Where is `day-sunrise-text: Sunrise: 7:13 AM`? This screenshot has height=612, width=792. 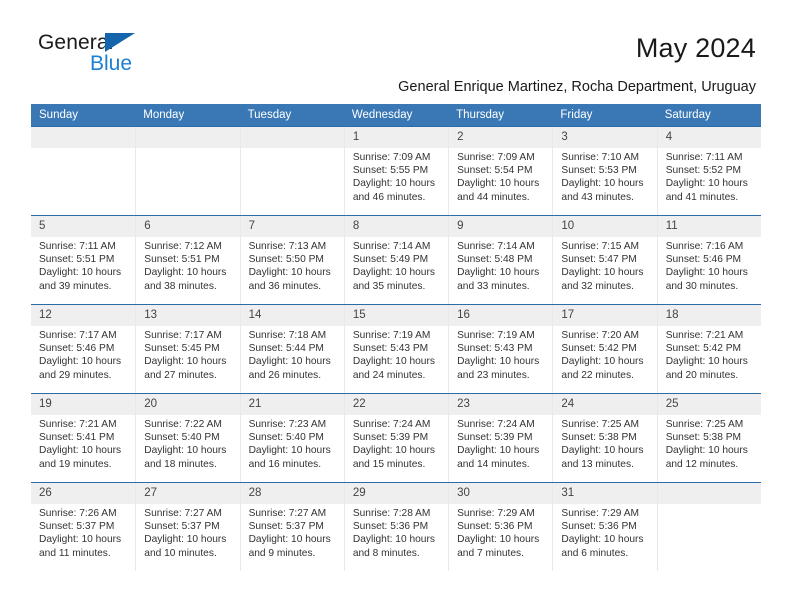
day-sunrise-text: Sunrise: 7:13 AM is located at coordinates (287, 246).